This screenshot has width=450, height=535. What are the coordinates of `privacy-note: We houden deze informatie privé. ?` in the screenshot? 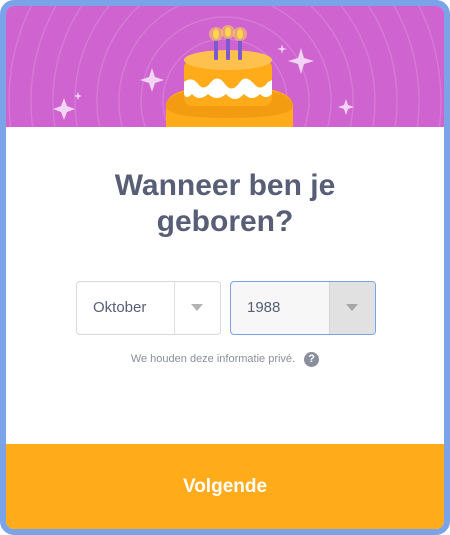 It's located at (225, 359).